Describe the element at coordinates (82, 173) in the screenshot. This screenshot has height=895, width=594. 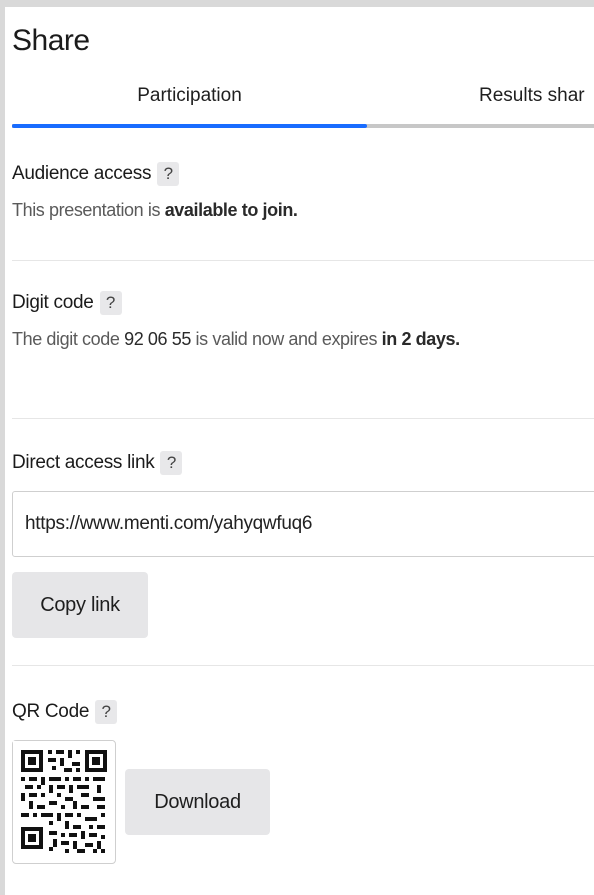
I see `audience-access-title: Audience access` at that location.